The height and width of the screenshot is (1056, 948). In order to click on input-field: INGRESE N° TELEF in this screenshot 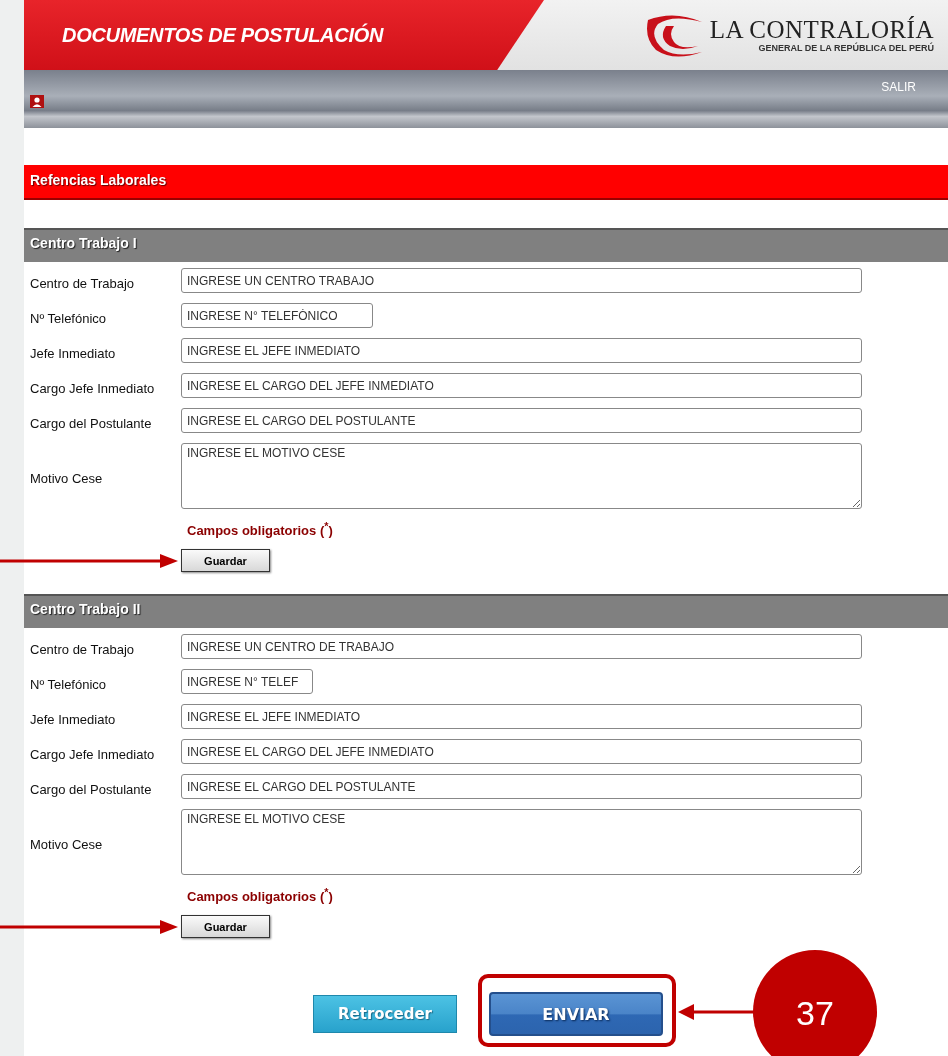, I will do `click(247, 681)`.